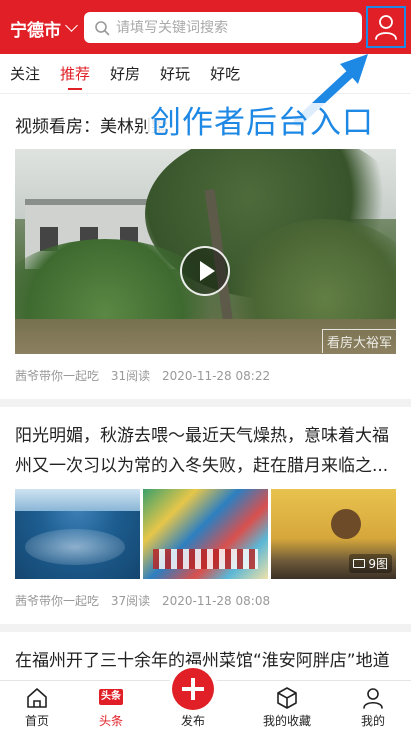 Image resolution: width=411 pixels, height=731 pixels. I want to click on image-thumbnails: 9图, so click(205, 534).